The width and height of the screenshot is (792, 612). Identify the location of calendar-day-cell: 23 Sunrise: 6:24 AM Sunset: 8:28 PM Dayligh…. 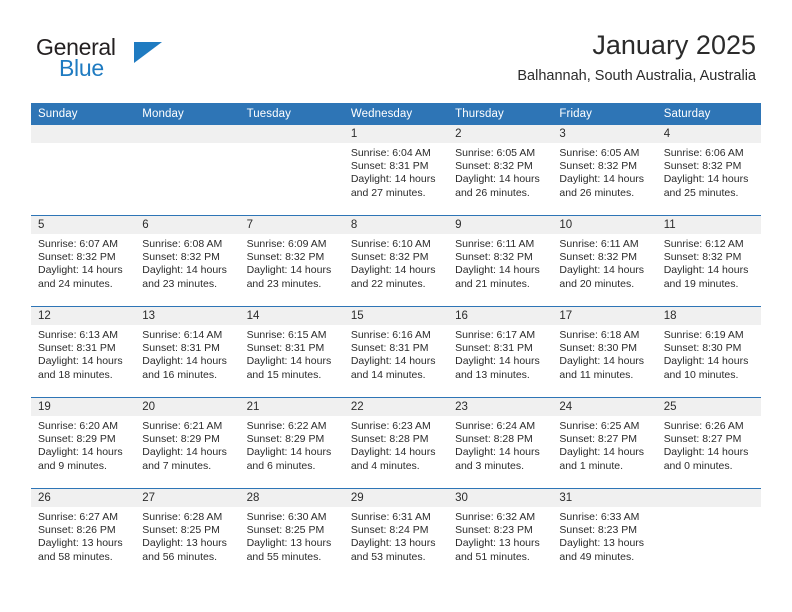
(500, 443).